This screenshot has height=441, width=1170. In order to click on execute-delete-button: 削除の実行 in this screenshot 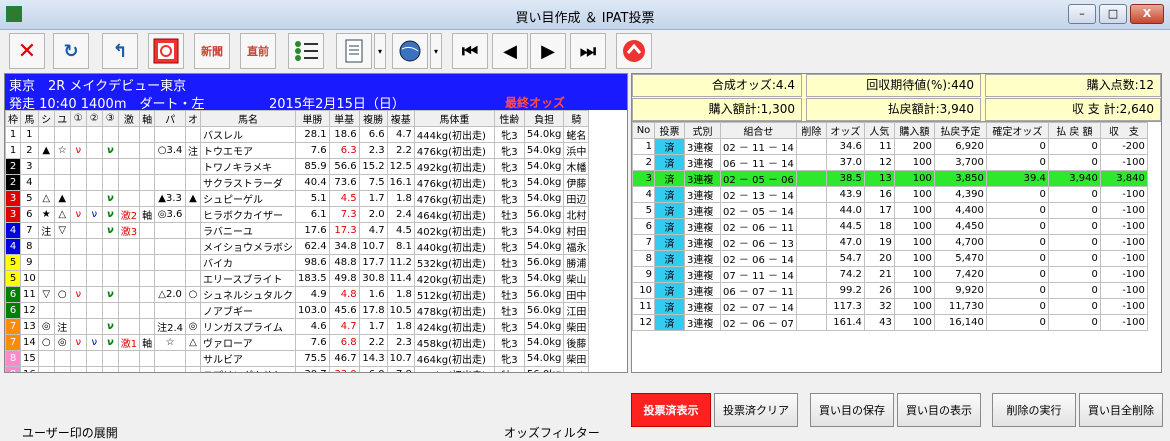, I will do `click(1034, 410)`.